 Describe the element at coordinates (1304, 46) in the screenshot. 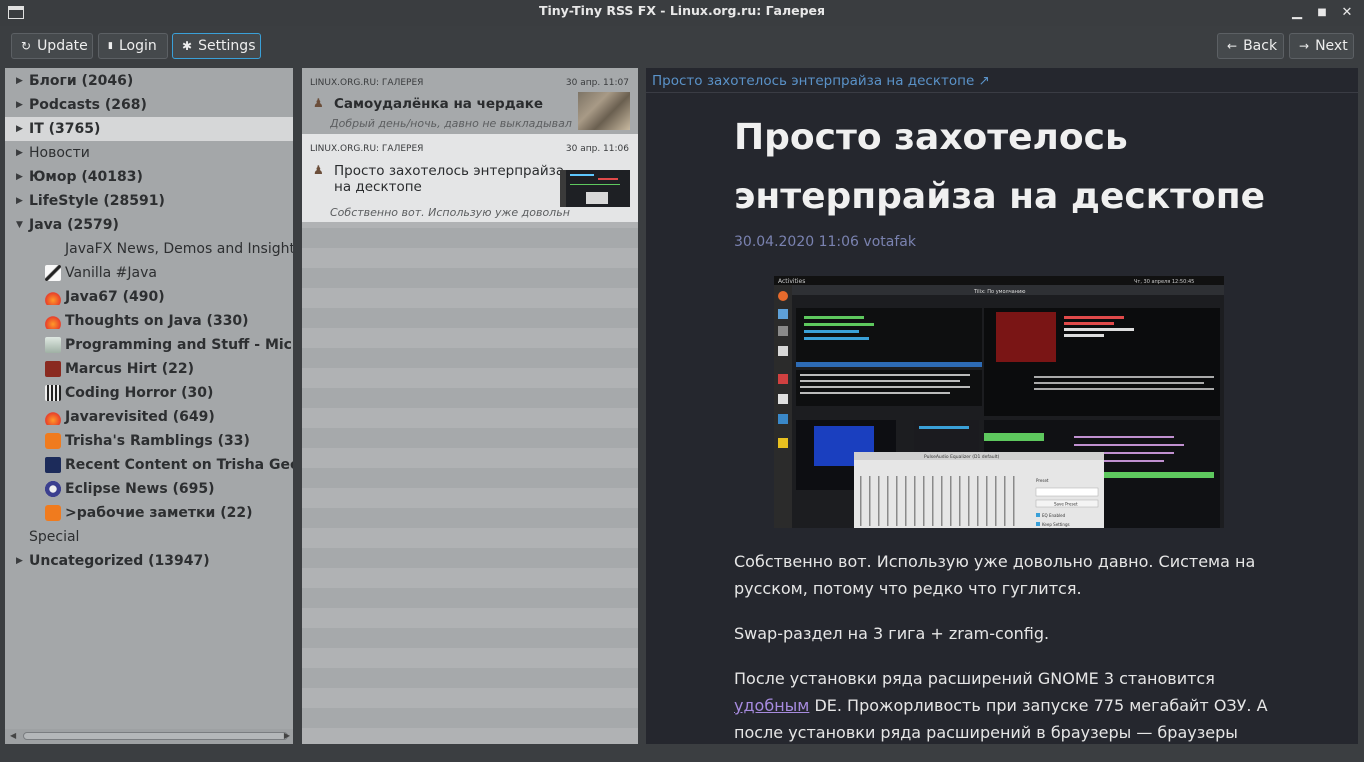

I see `arrow-right-icon: →` at that location.